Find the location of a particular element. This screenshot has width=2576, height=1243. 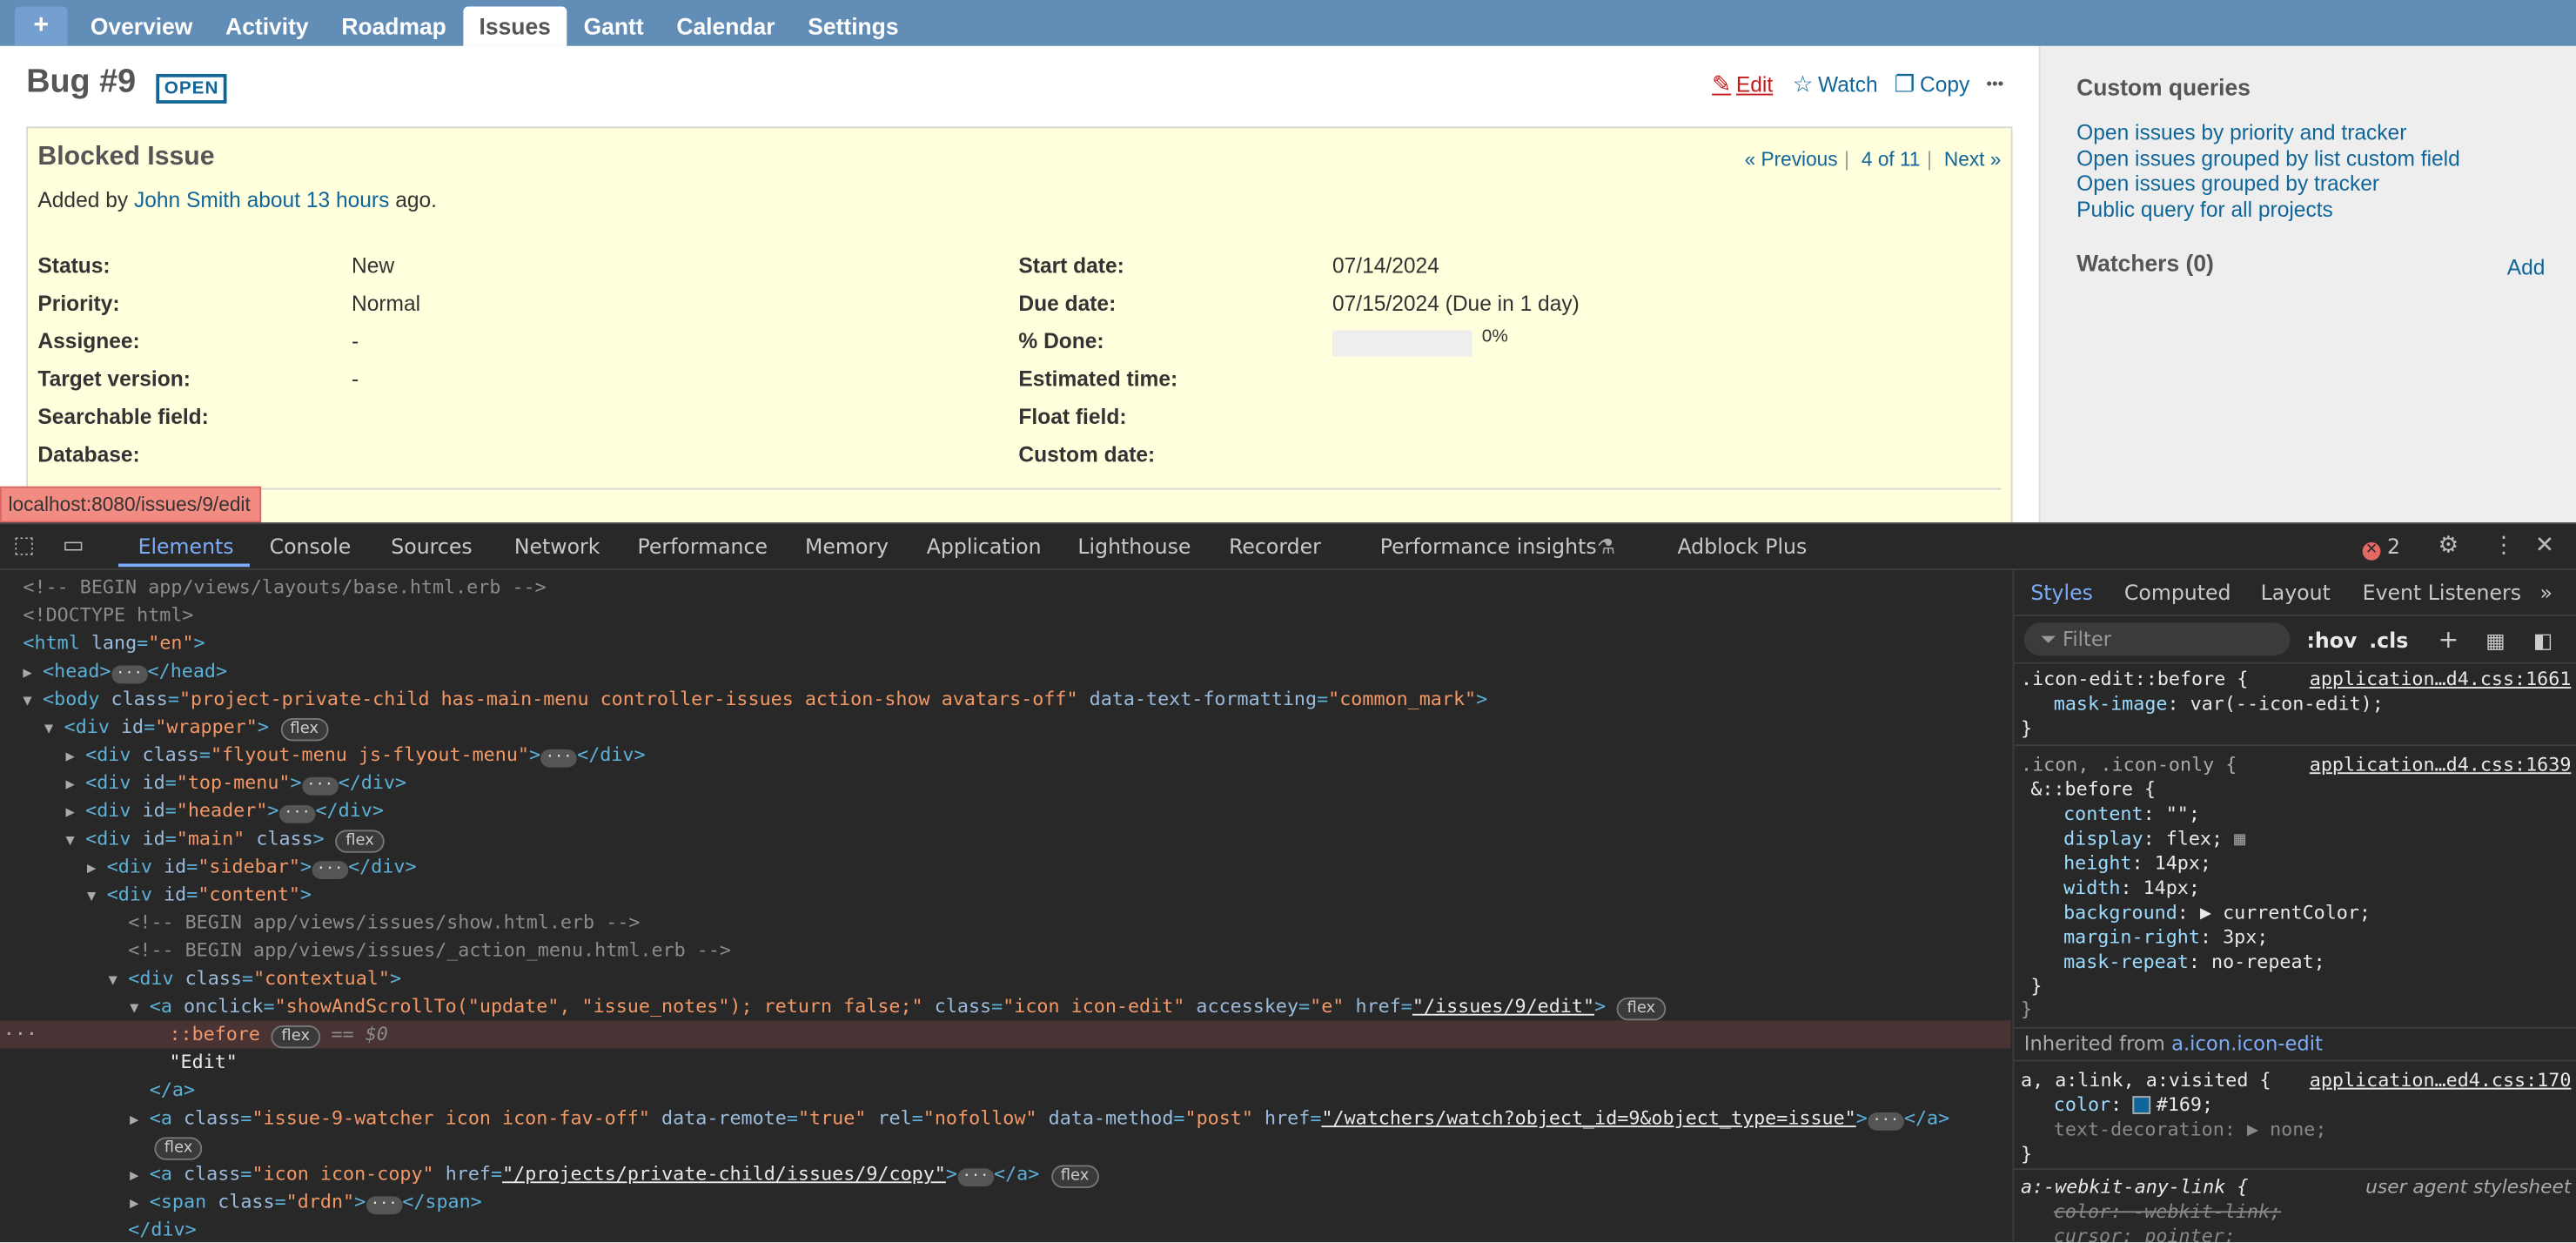

watch-button: ☆ Watch is located at coordinates (1836, 84).